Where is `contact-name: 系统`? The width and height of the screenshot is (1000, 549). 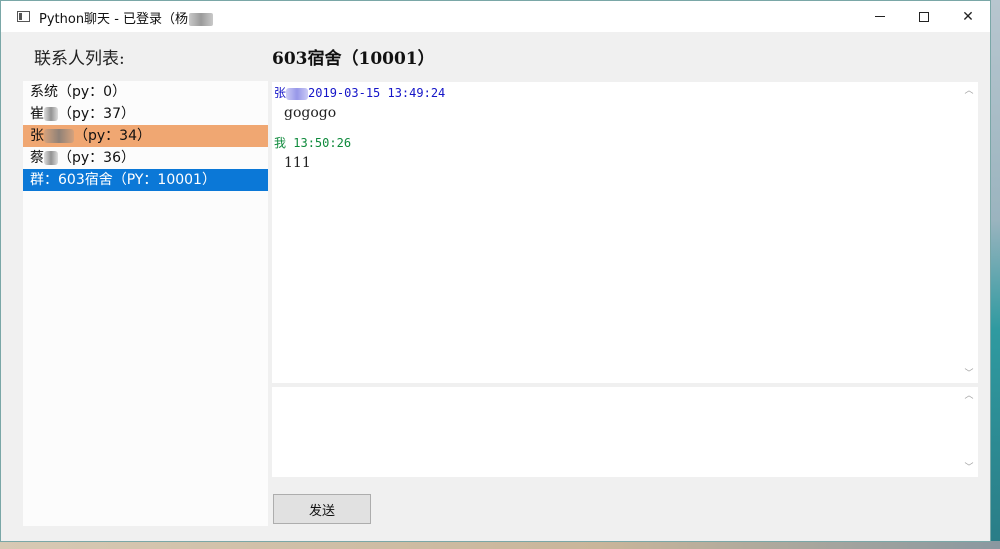
contact-name: 系统 is located at coordinates (44, 92).